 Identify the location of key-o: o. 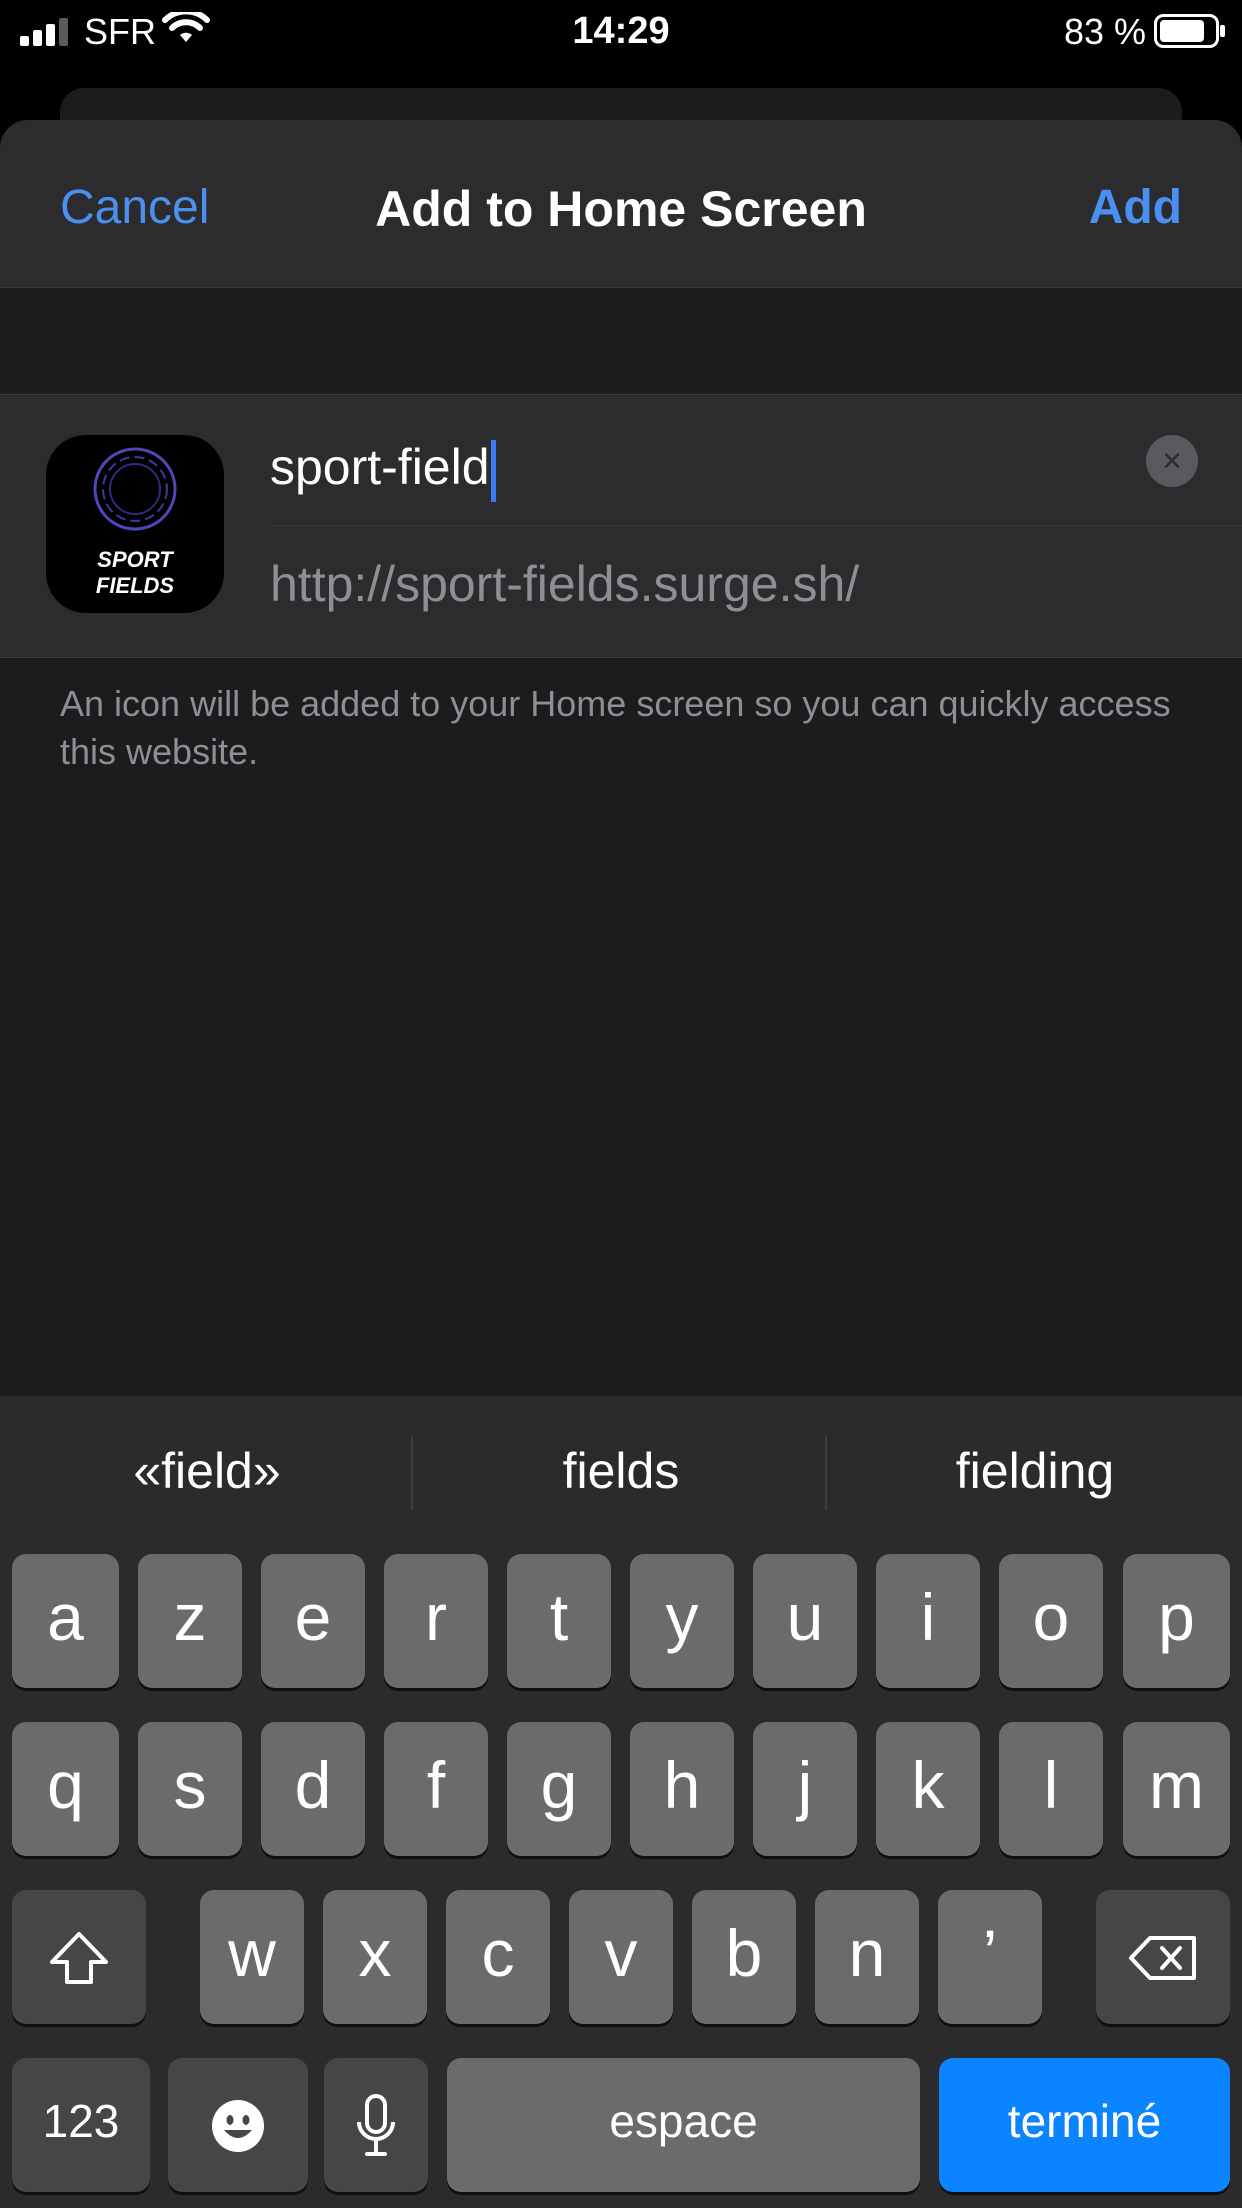
(1051, 1621).